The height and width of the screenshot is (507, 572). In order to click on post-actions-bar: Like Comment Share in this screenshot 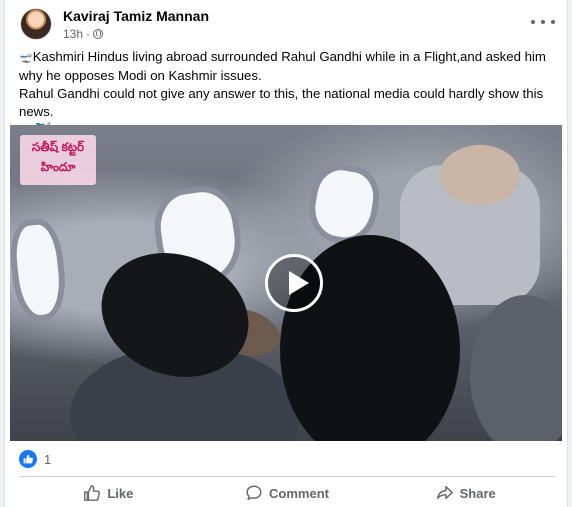, I will do `click(287, 493)`.